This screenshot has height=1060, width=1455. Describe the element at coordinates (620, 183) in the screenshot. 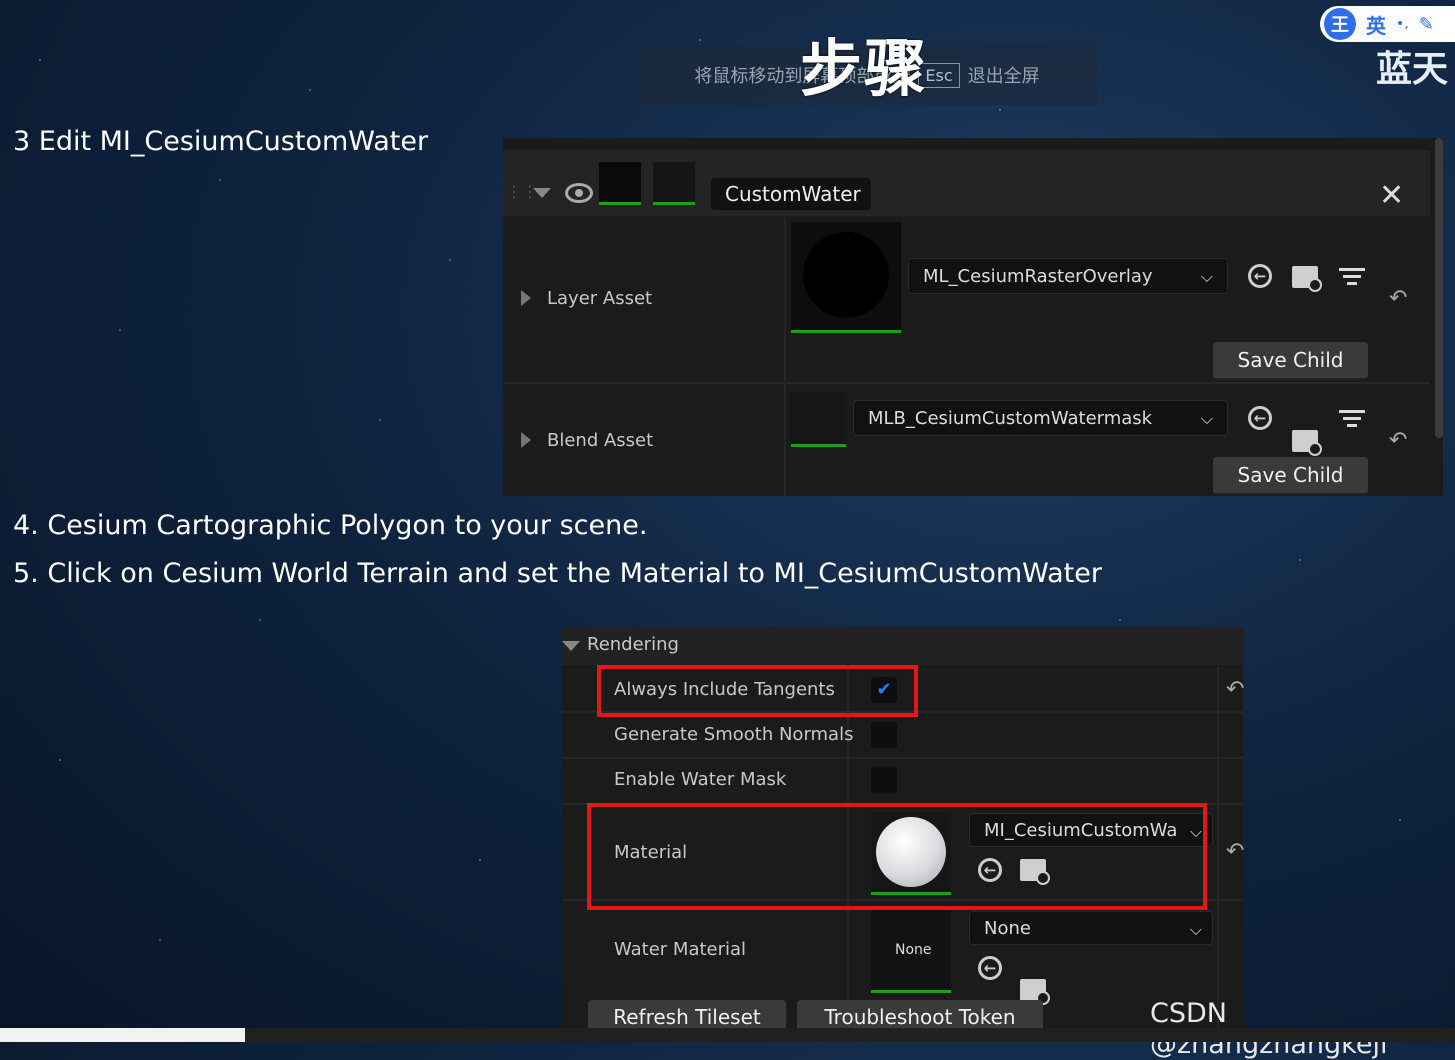

I see `layer-thumbnail` at that location.